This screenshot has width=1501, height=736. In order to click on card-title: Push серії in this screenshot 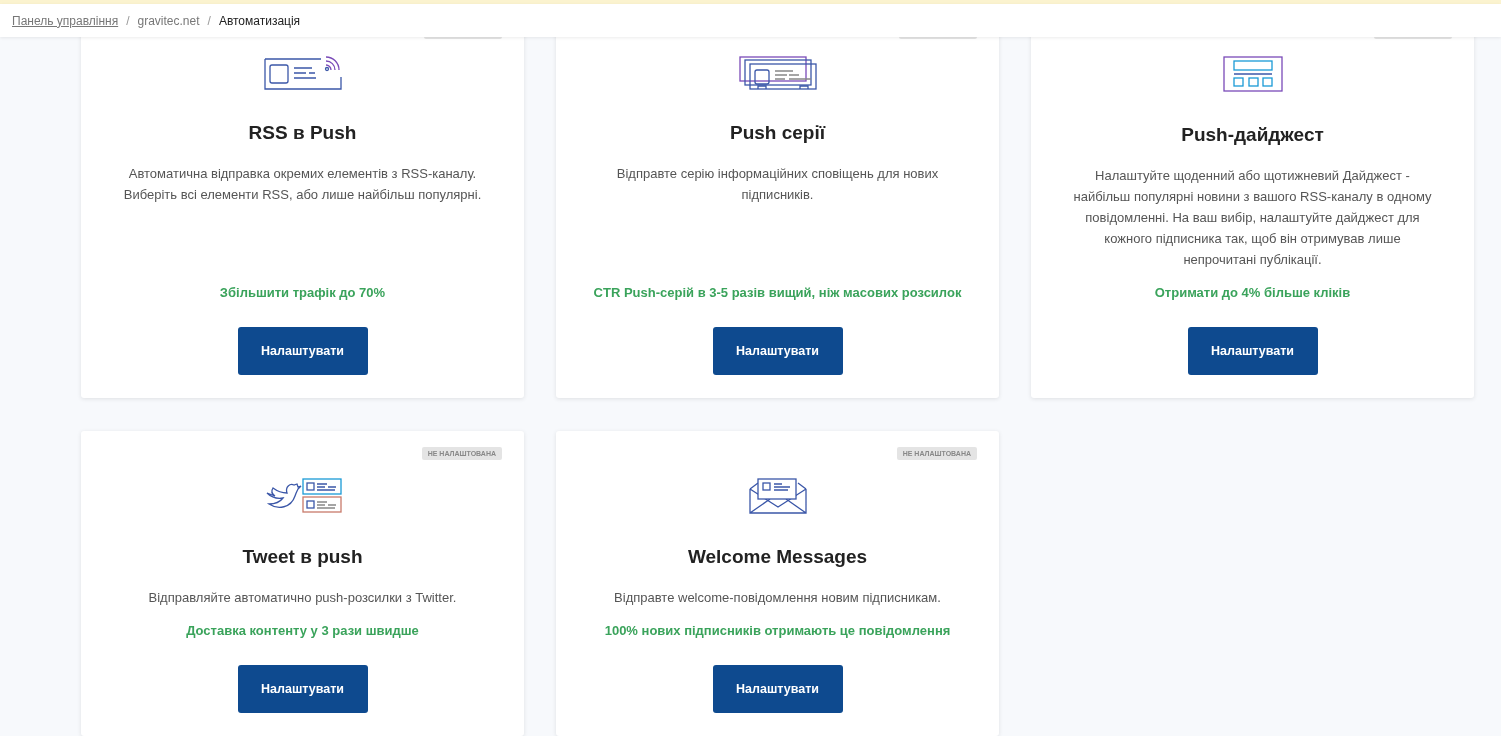, I will do `click(777, 133)`.